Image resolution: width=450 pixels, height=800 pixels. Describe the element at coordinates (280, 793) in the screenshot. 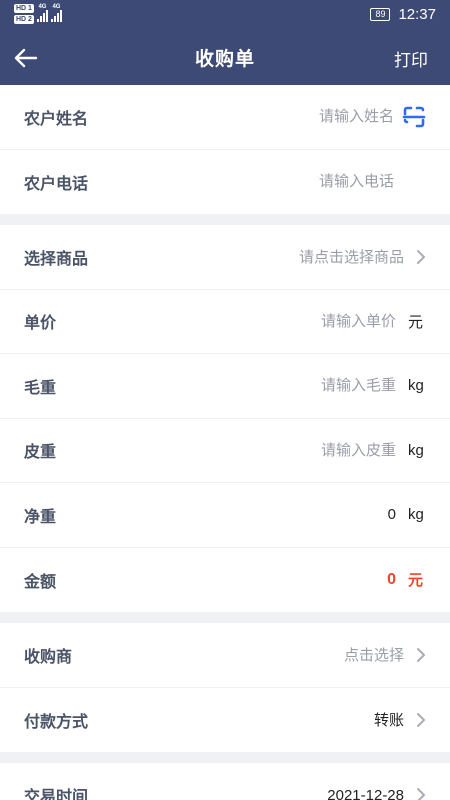

I see `trade-time-value: 2021-12-28` at that location.